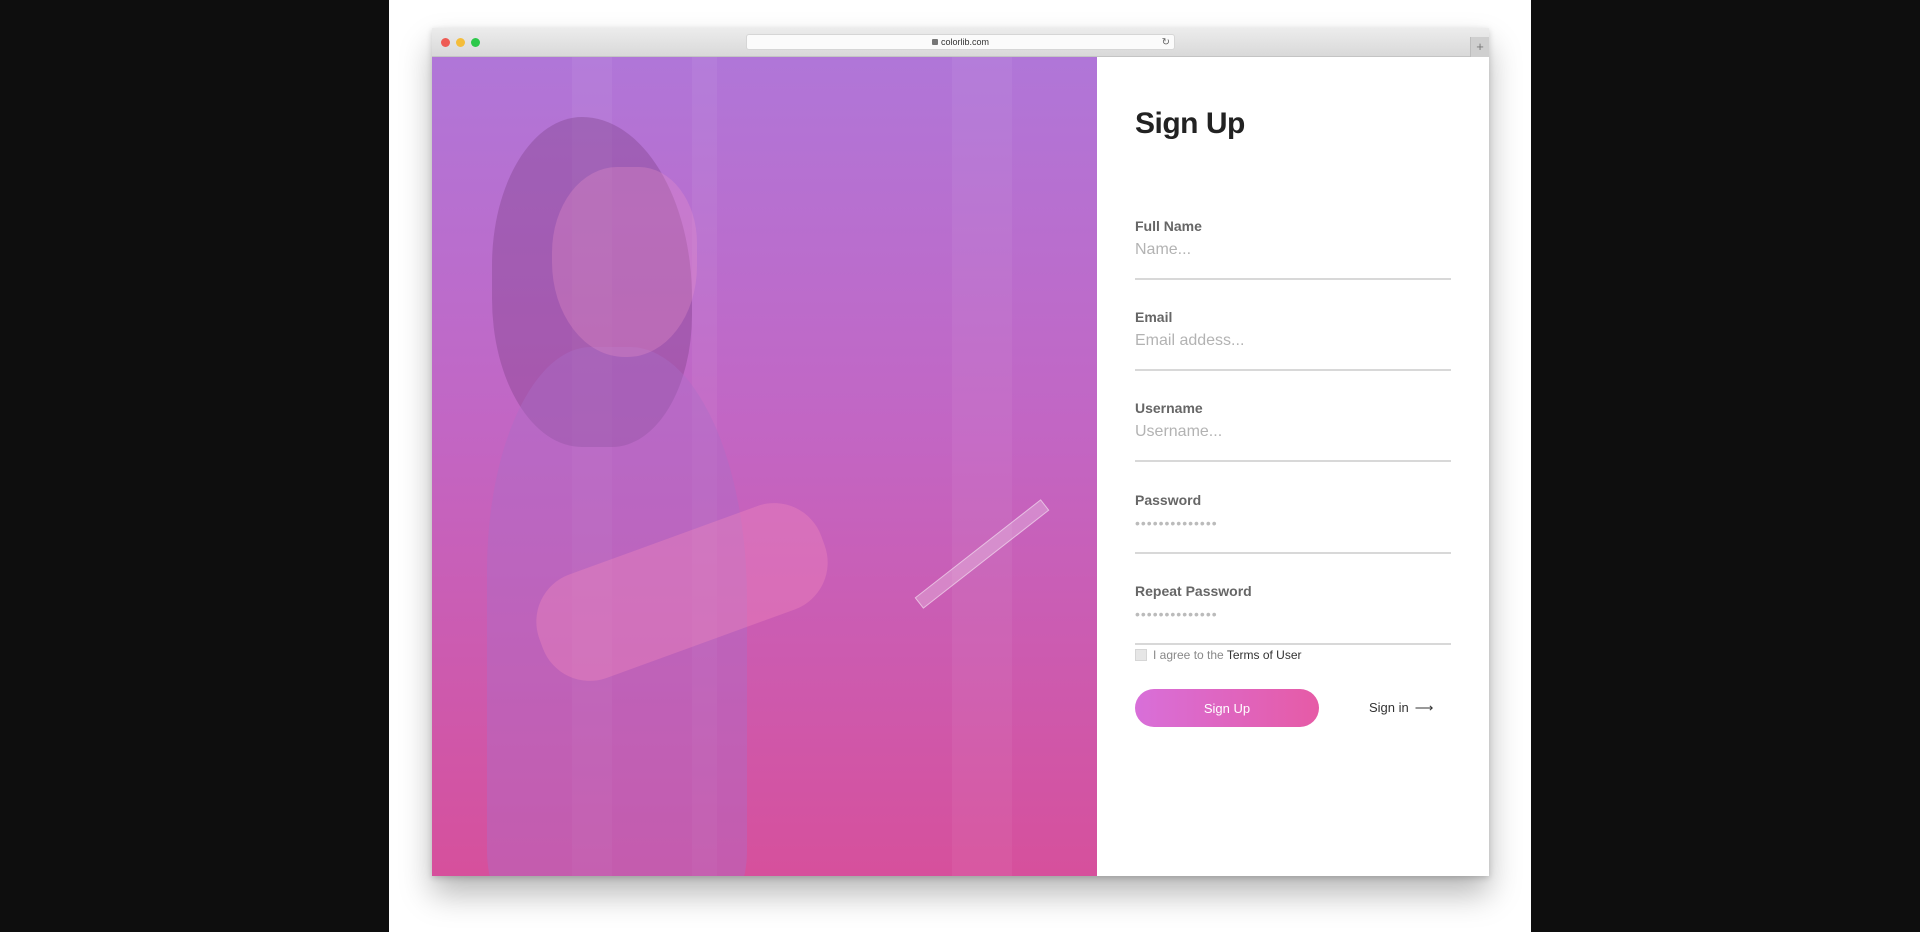 Image resolution: width=1920 pixels, height=932 pixels. I want to click on full-name-input, so click(1293, 250).